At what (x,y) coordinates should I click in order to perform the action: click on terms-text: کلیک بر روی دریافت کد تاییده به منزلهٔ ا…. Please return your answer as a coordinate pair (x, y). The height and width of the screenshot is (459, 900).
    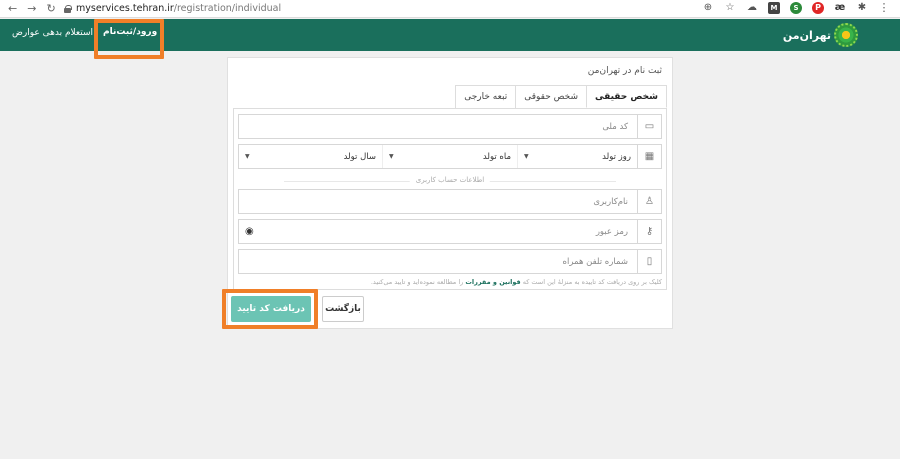
    Looking at the image, I should click on (516, 282).